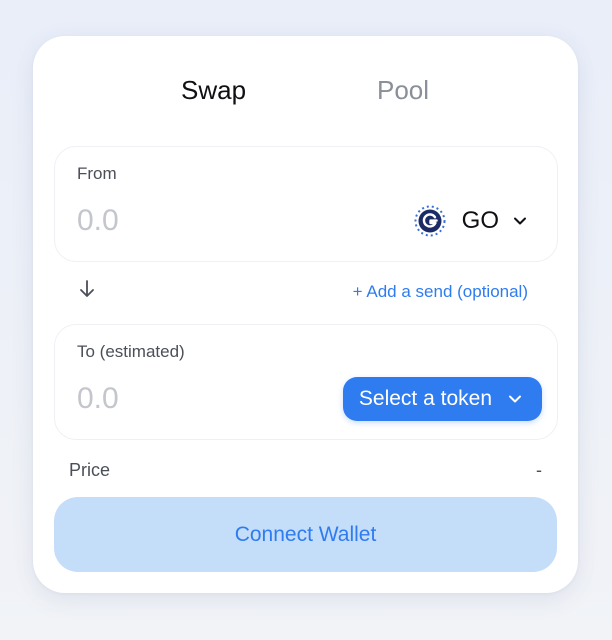 The image size is (612, 640). Describe the element at coordinates (539, 470) in the screenshot. I see `price-value: -` at that location.